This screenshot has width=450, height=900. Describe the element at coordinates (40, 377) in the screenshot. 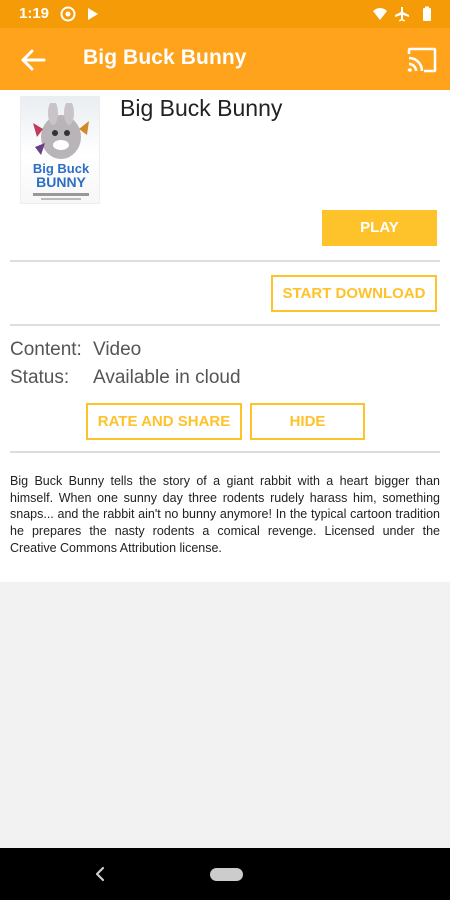

I see `status-label: Status:` at that location.